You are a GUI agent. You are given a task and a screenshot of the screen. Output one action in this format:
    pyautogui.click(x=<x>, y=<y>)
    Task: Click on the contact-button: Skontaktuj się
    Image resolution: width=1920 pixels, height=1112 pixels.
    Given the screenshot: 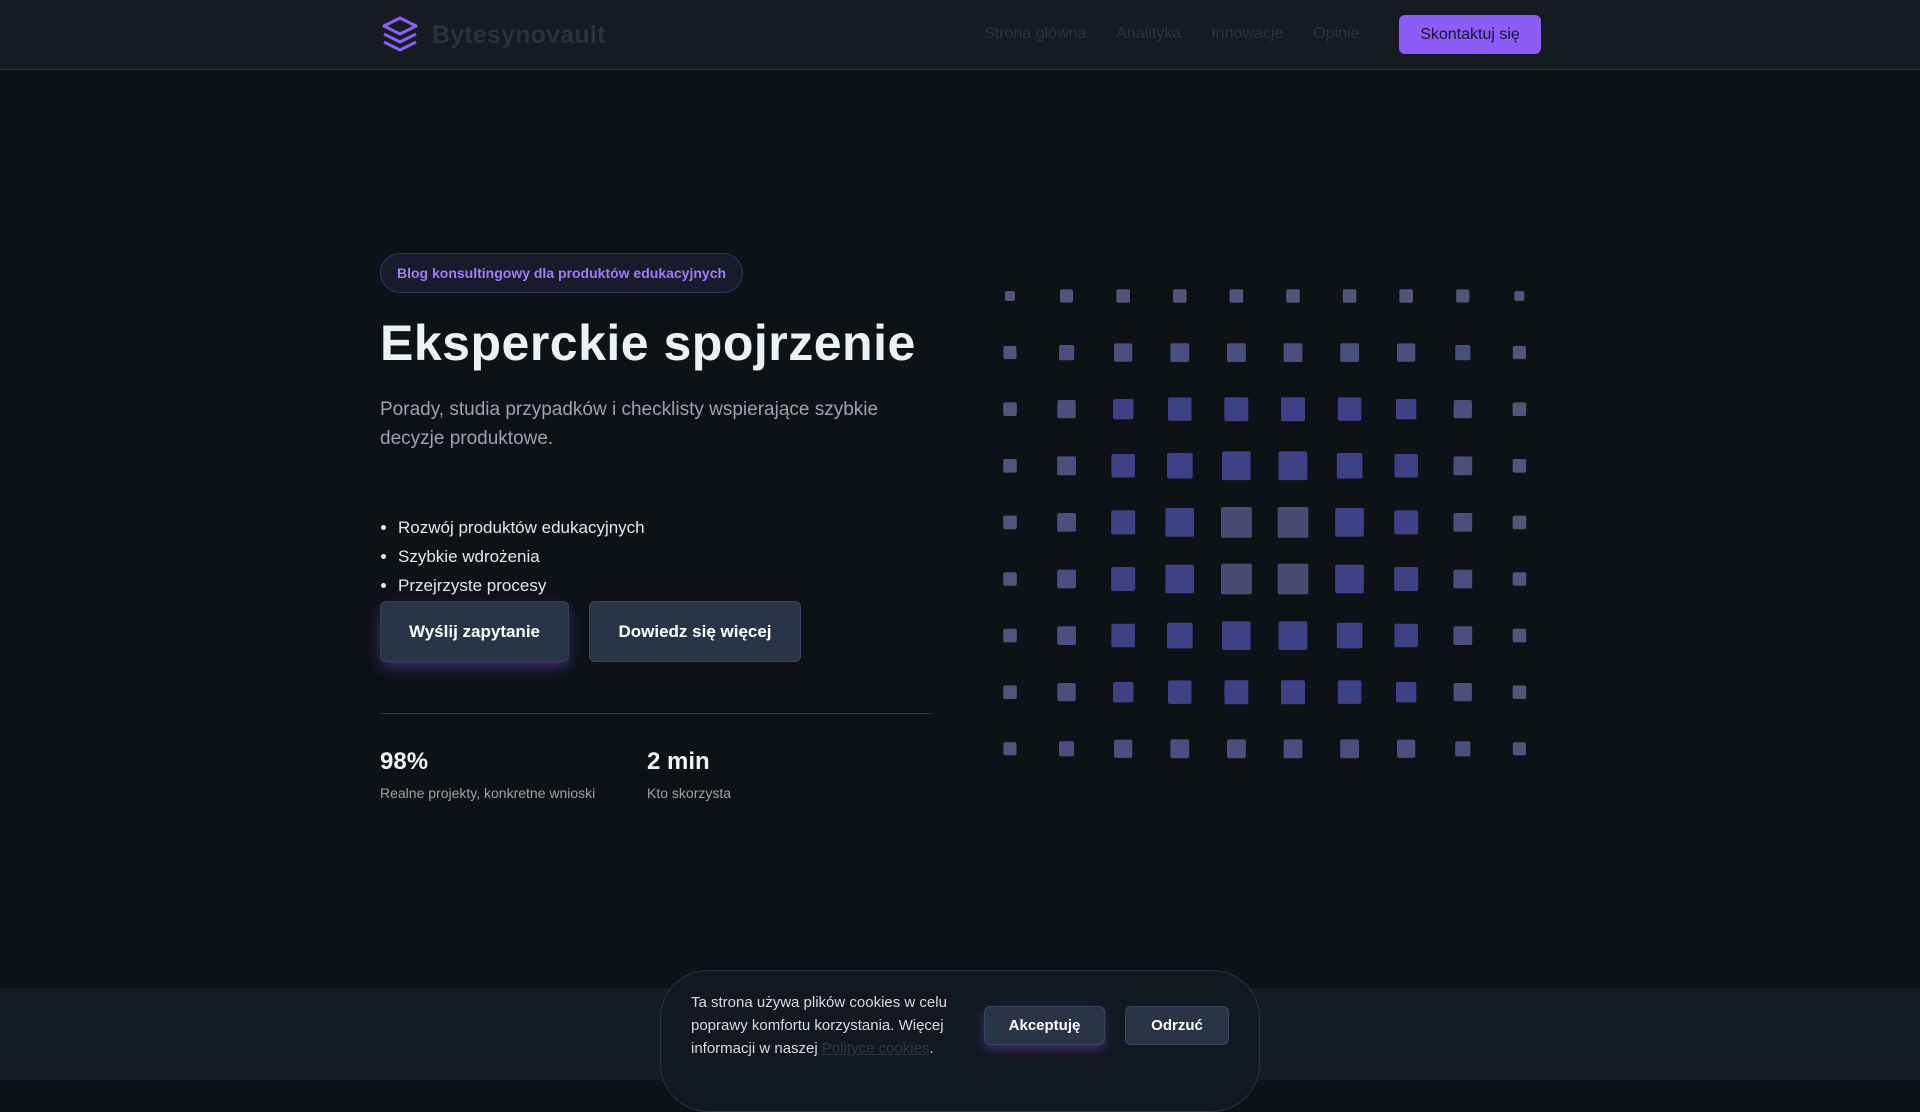 What is the action you would take?
    pyautogui.click(x=1470, y=34)
    